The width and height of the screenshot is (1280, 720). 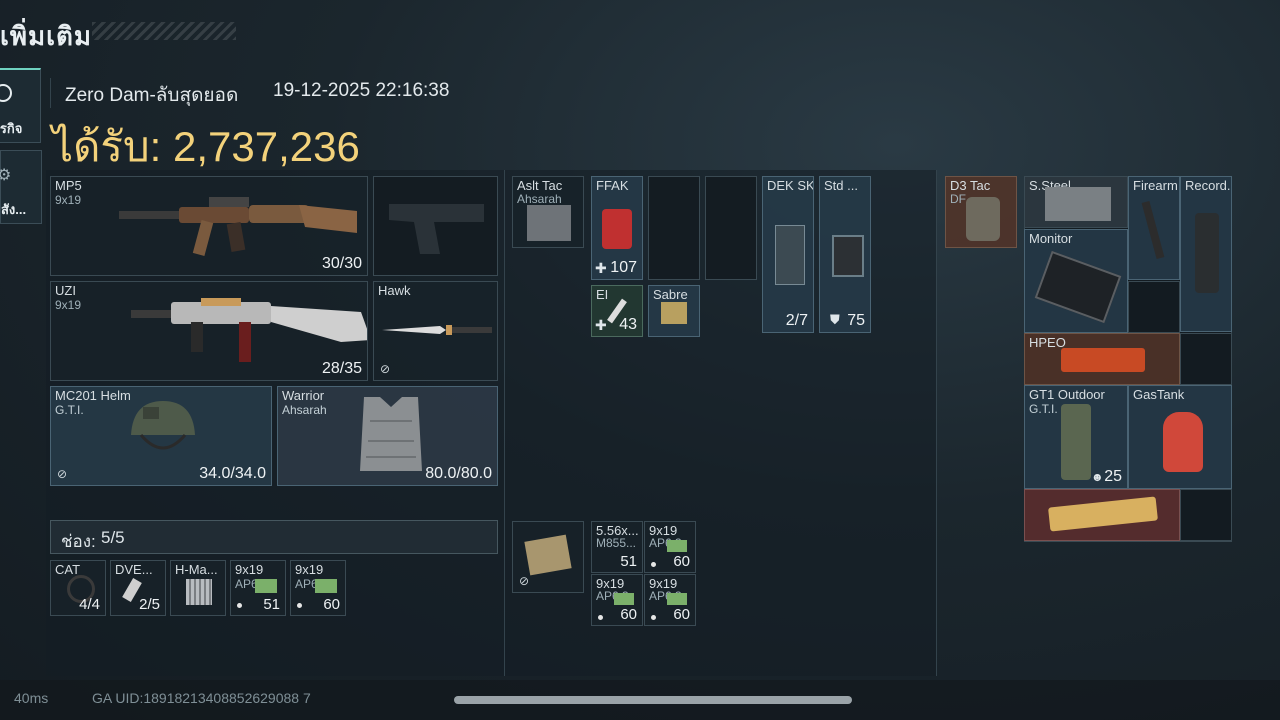 What do you see at coordinates (1183, 442) in the screenshot?
I see `gas-tank-icon` at bounding box center [1183, 442].